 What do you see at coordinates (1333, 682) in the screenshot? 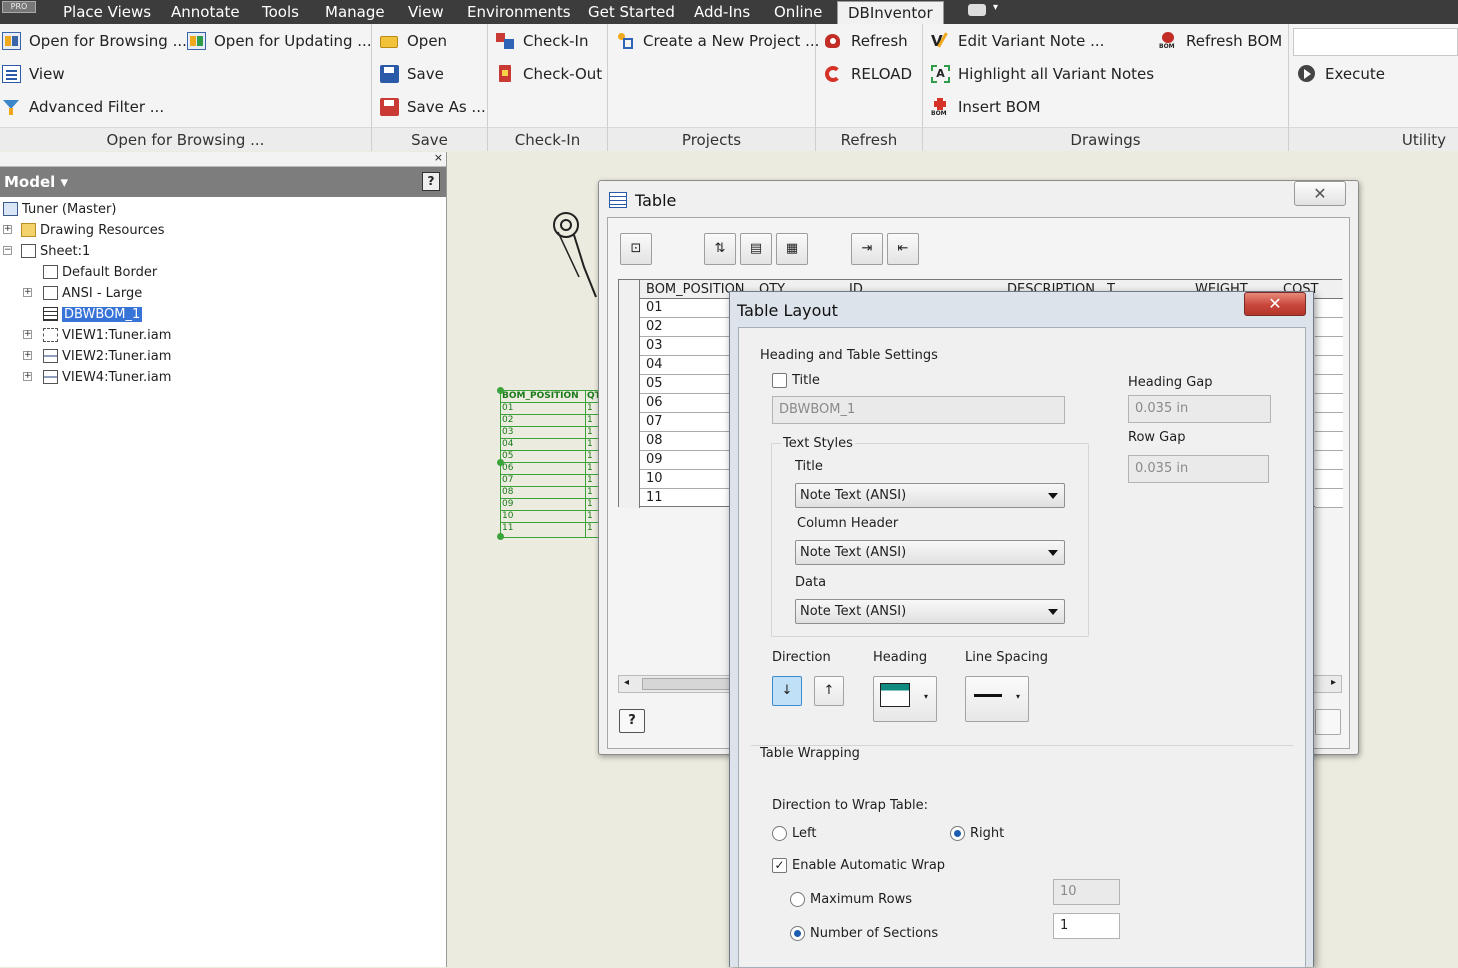
I see `scroll-right-icon: ▸` at bounding box center [1333, 682].